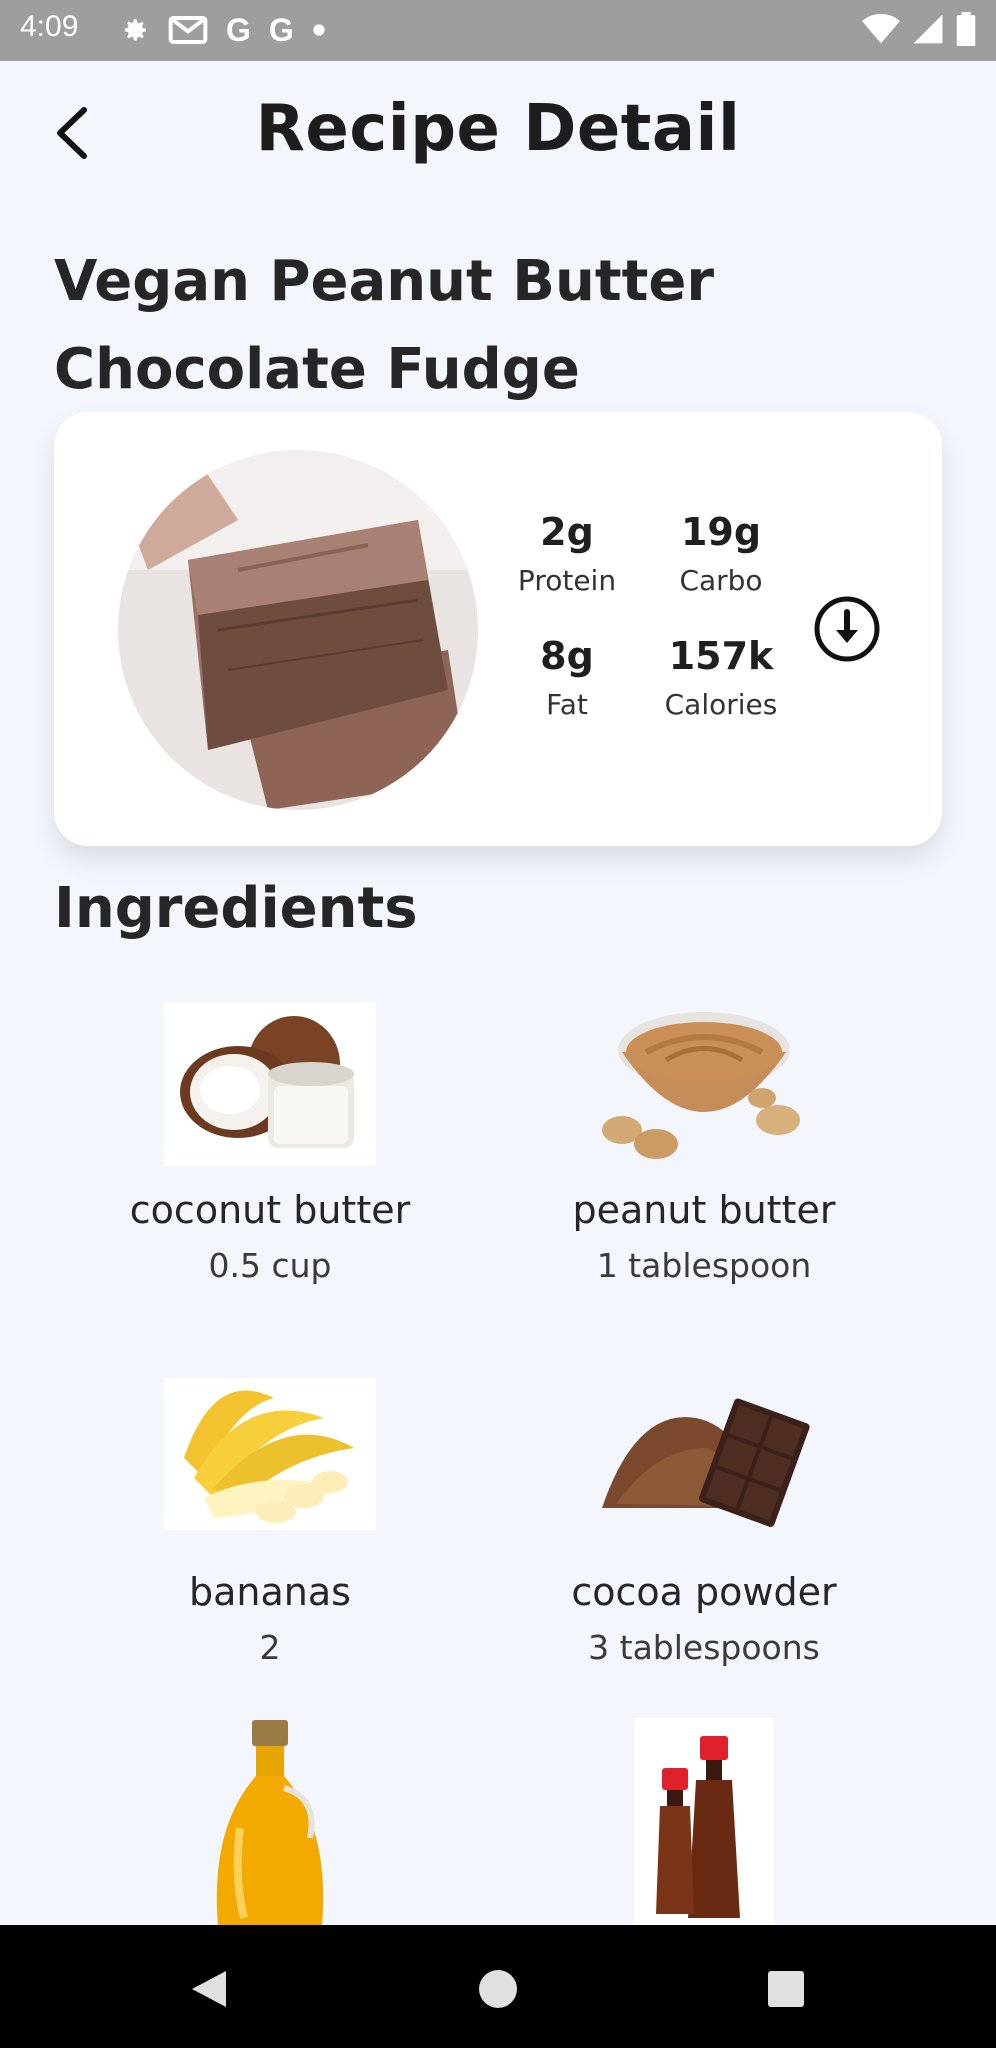 The height and width of the screenshot is (2048, 996). I want to click on battery-icon, so click(966, 29).